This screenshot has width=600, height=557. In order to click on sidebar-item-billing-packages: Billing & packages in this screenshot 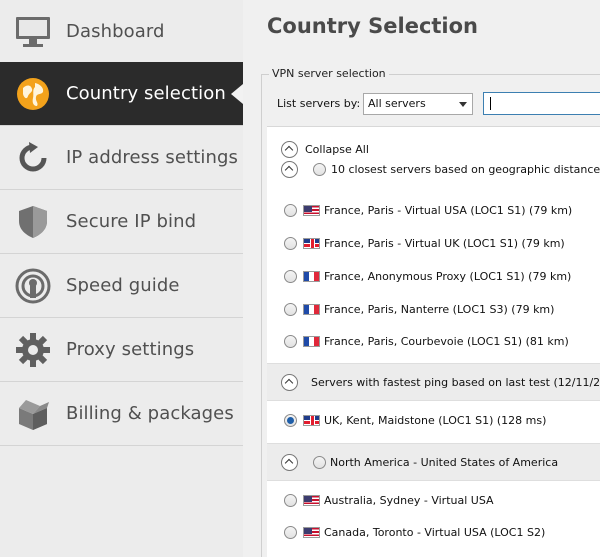, I will do `click(121, 414)`.